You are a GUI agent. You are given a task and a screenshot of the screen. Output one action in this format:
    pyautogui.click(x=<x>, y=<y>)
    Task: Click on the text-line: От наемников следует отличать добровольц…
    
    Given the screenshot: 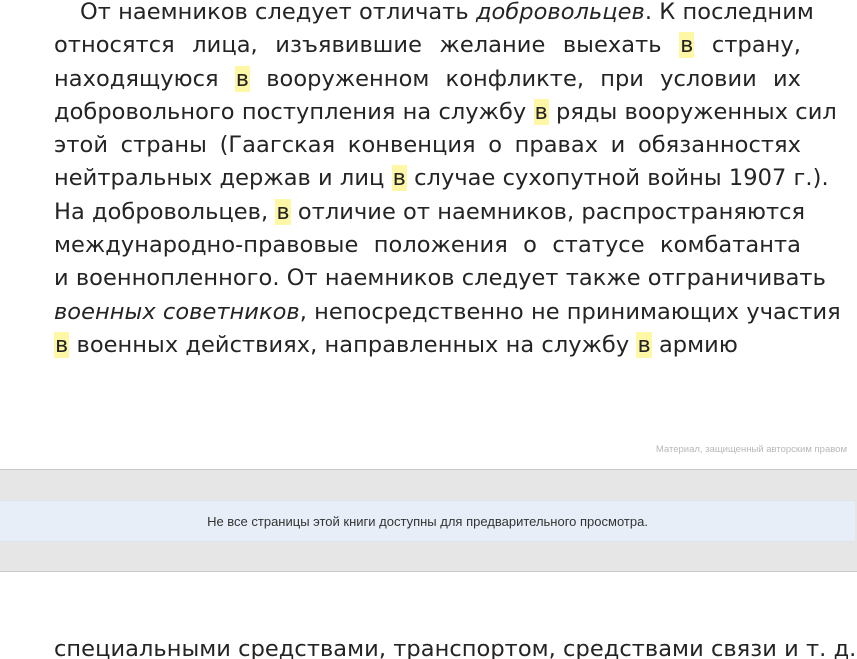 What is the action you would take?
    pyautogui.click(x=434, y=14)
    